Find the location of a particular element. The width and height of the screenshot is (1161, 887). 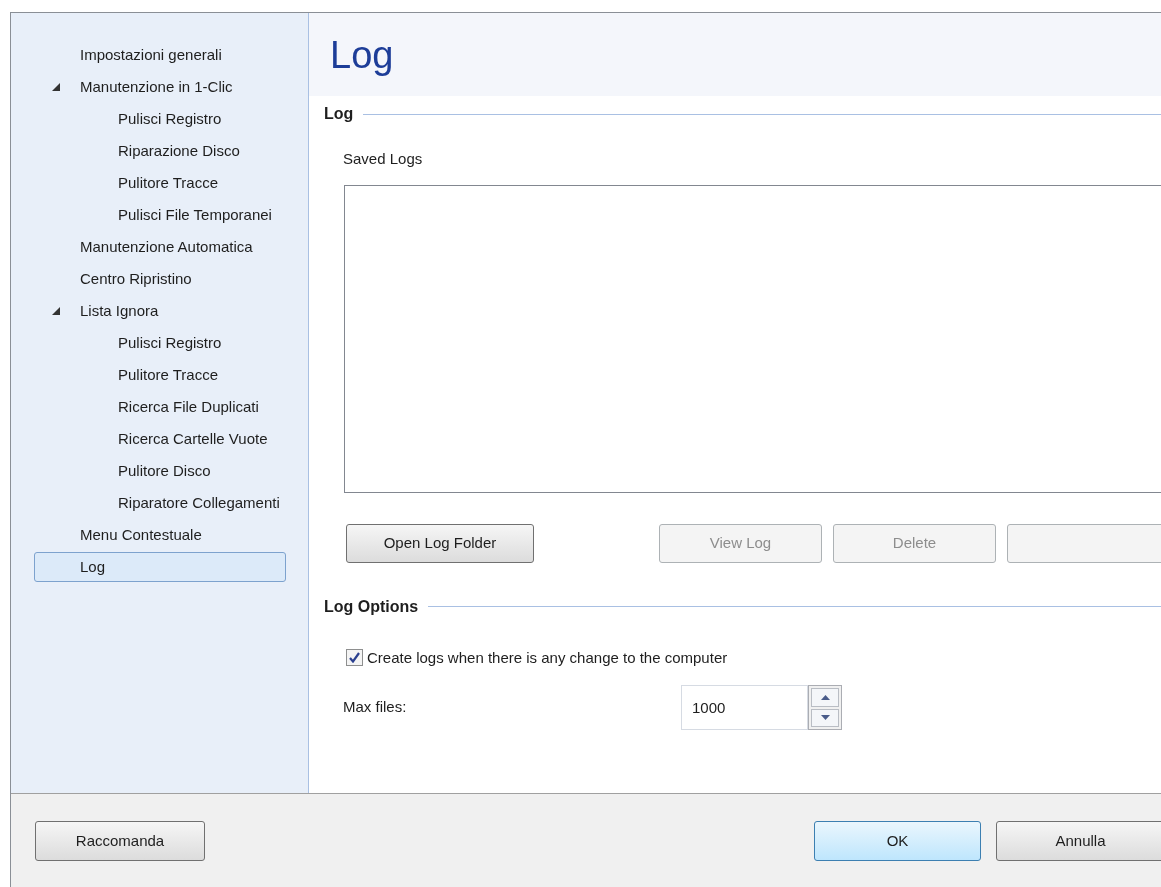

tree-item: Riparazione Disco is located at coordinates (179, 151).